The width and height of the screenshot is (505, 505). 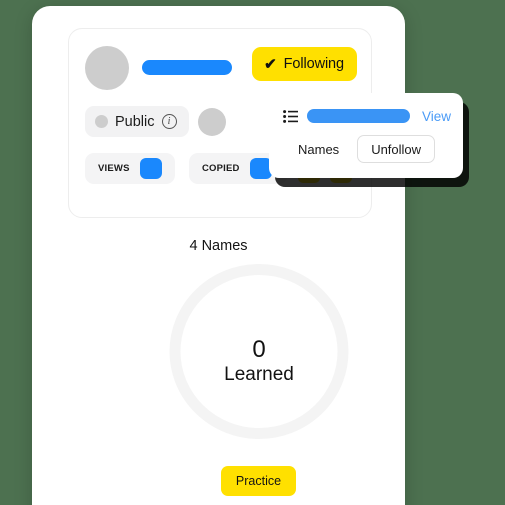 I want to click on following-popup: View Names Unfollow, so click(x=366, y=131).